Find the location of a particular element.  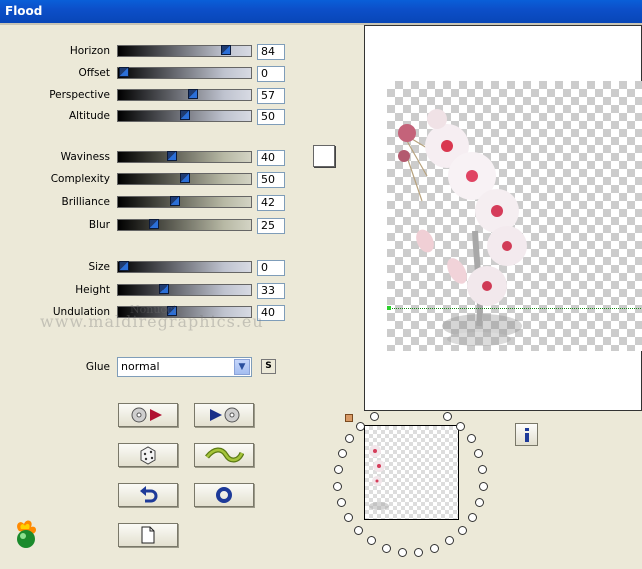

slider-waviness is located at coordinates (184, 157).